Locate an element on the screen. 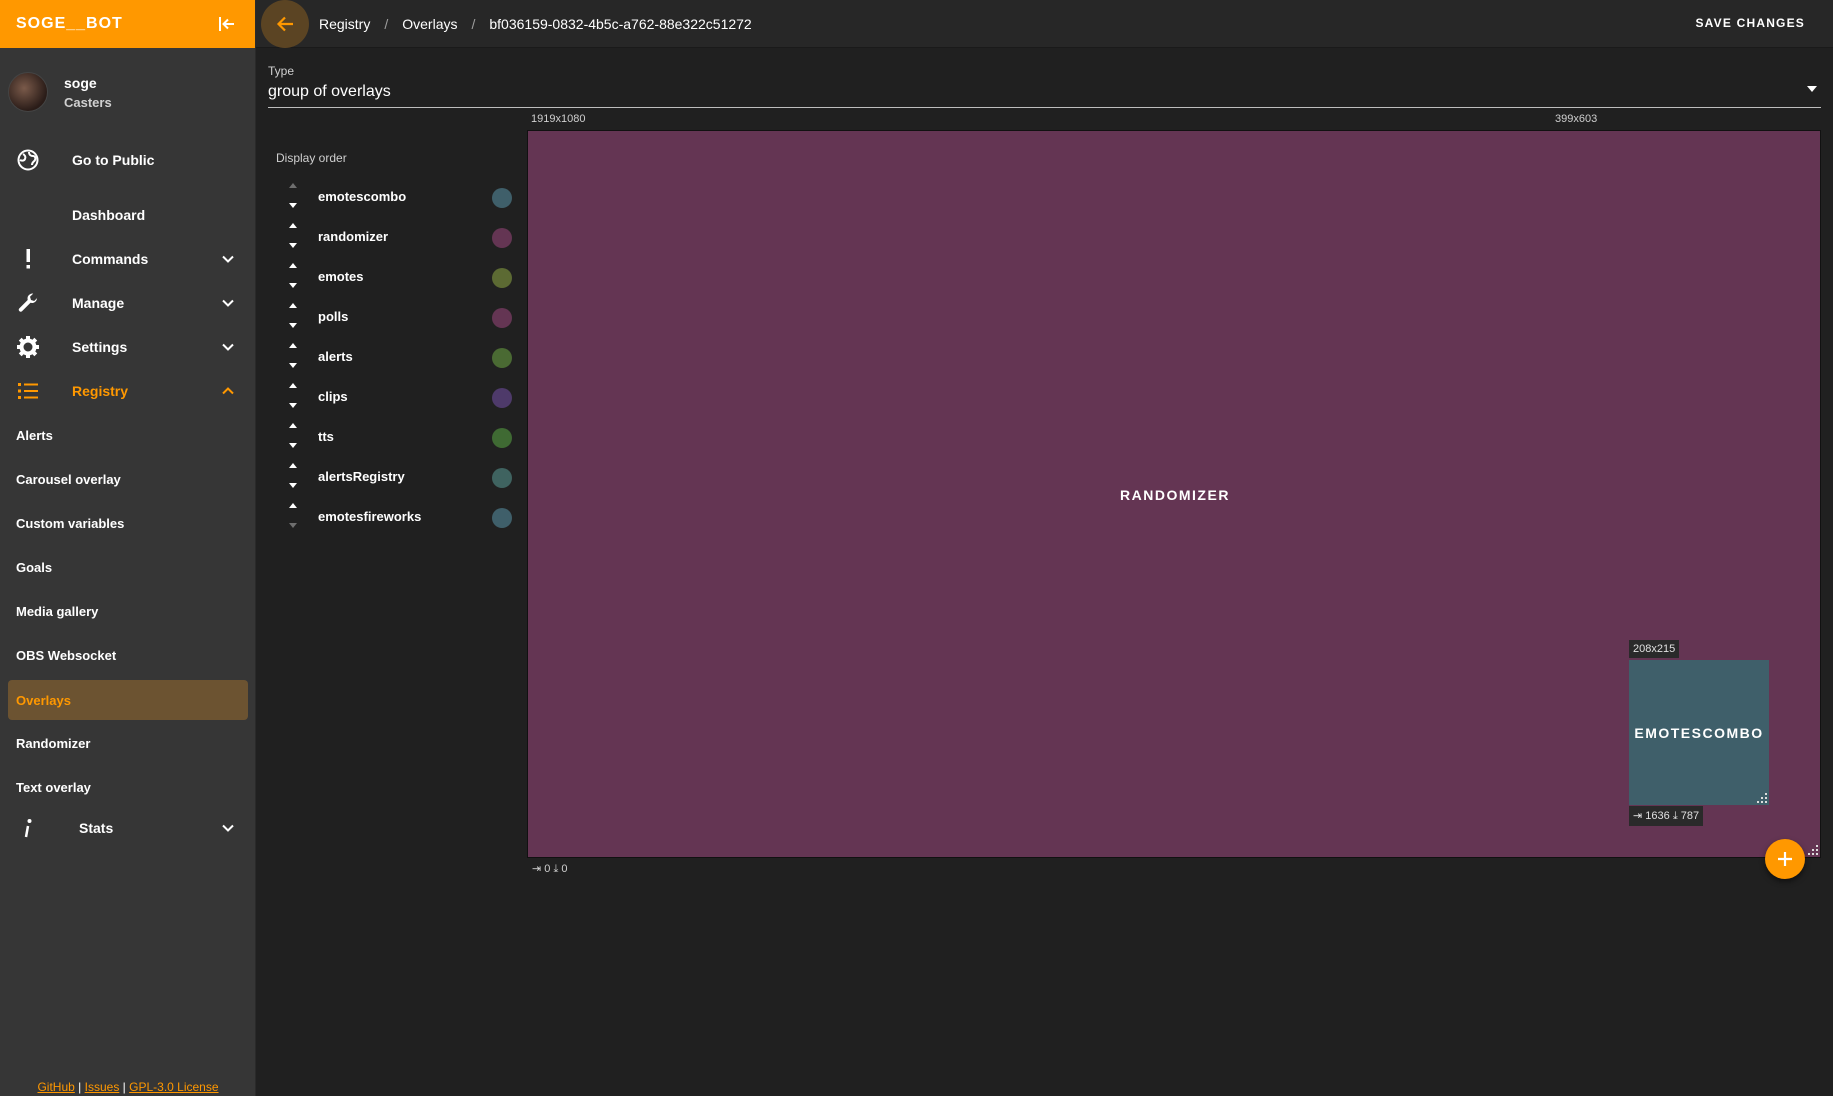  collapse-sidebar-icon is located at coordinates (227, 24).